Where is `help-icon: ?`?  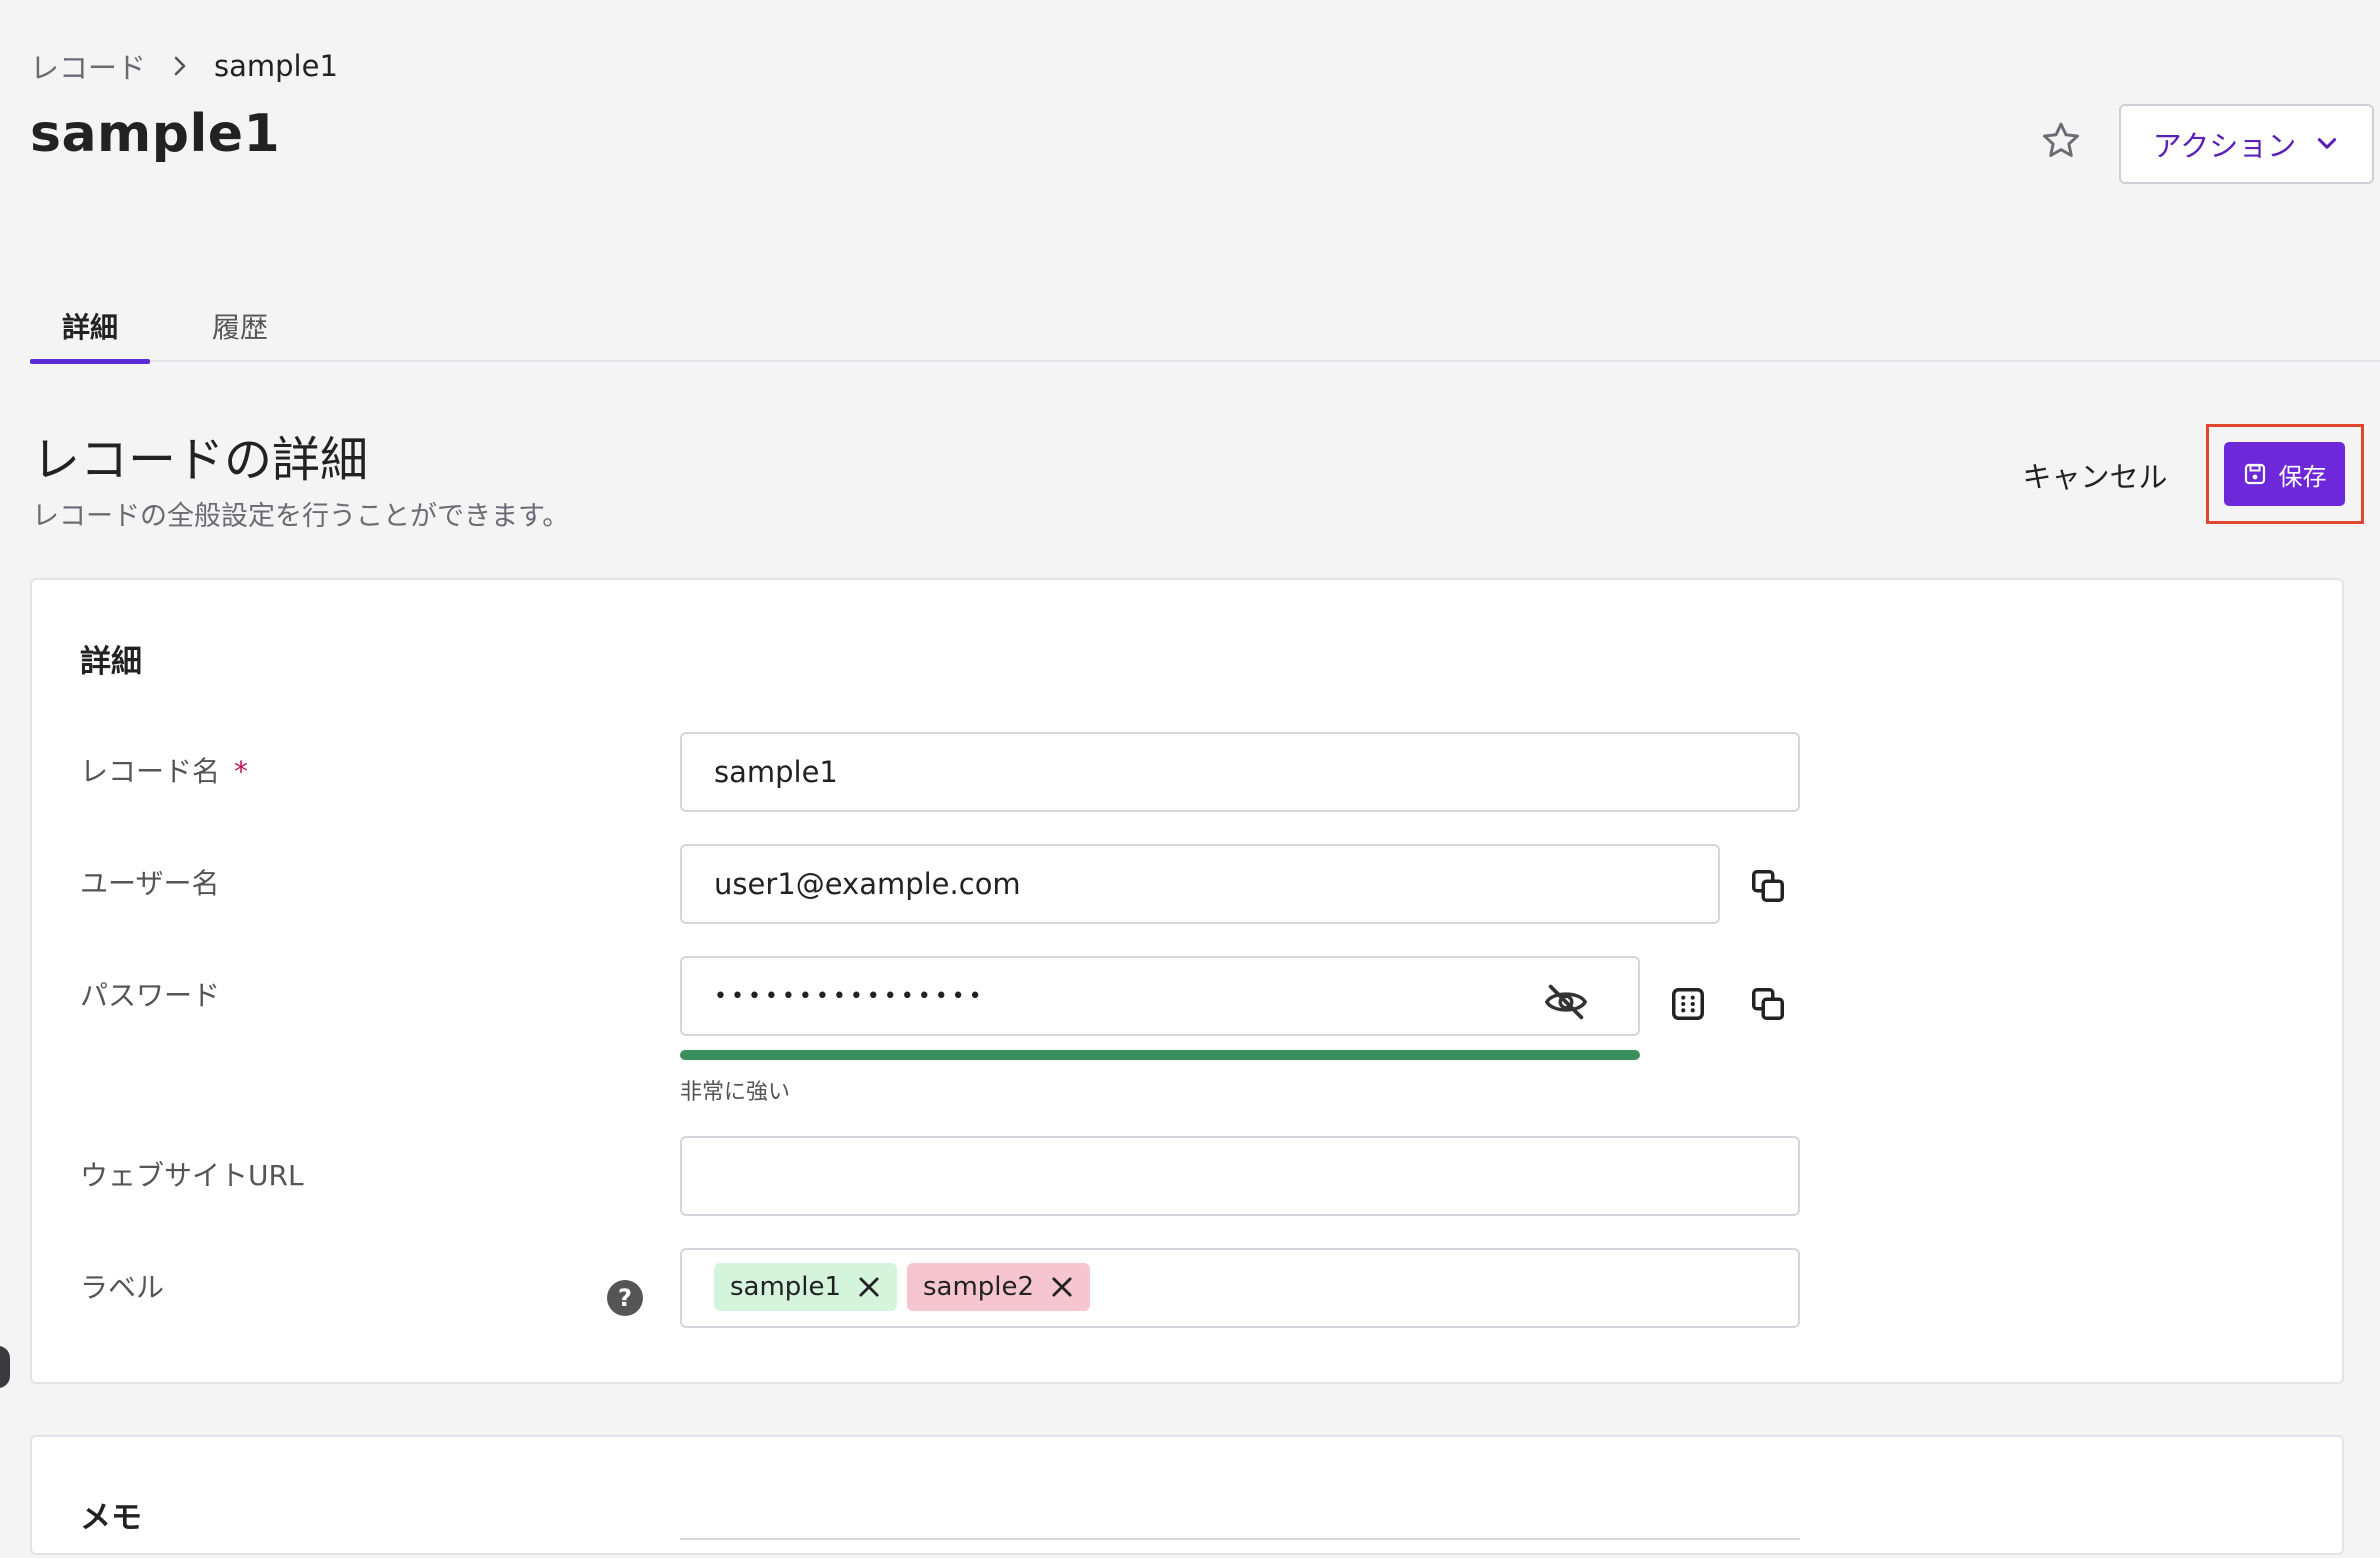
help-icon: ? is located at coordinates (625, 1298).